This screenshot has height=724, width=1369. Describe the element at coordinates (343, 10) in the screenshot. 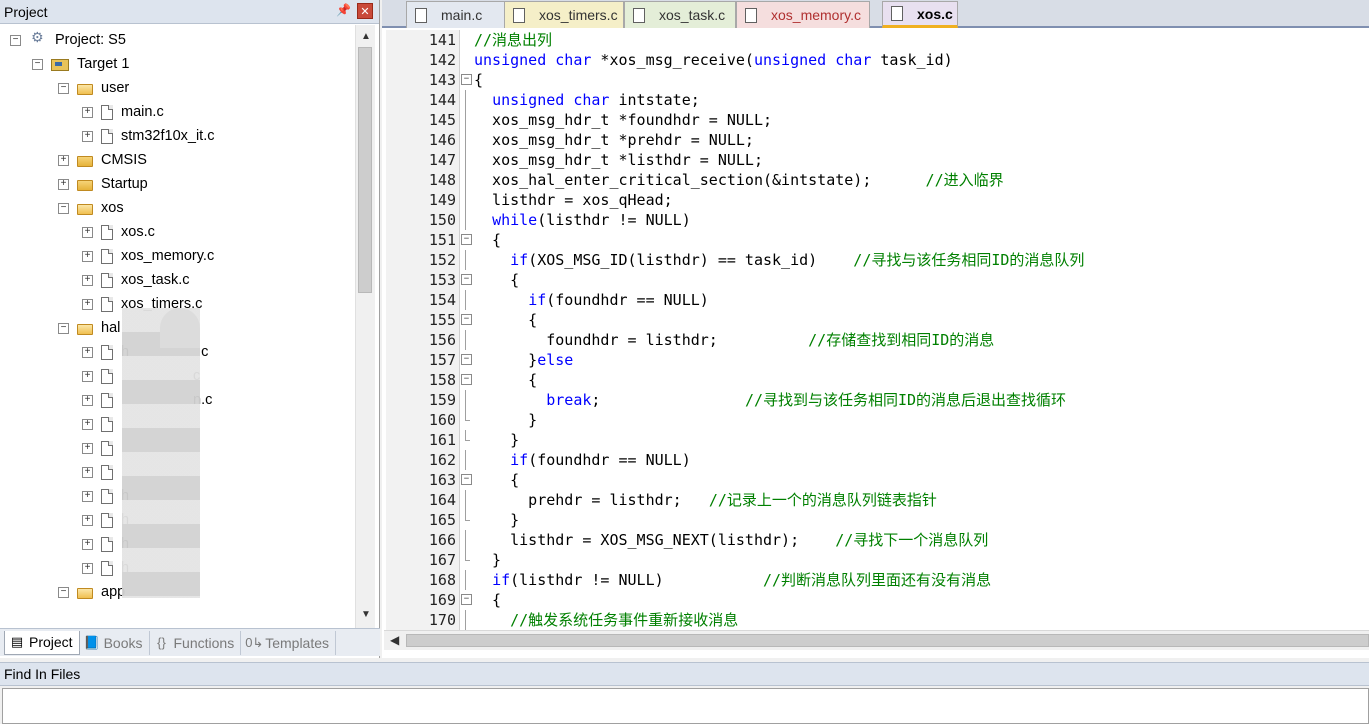

I see `pin-icon: 📌` at that location.